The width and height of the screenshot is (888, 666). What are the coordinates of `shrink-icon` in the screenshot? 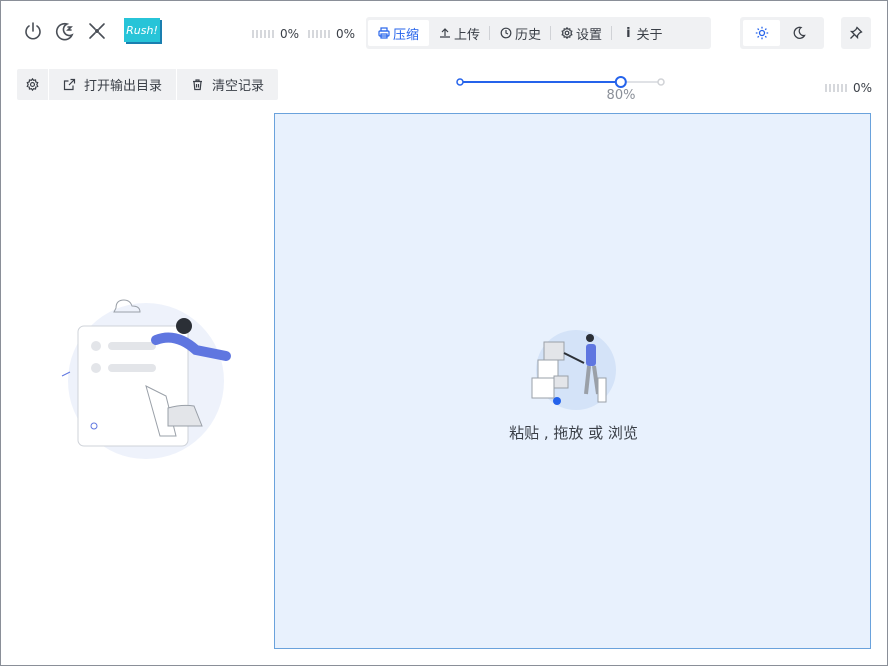 It's located at (97, 31).